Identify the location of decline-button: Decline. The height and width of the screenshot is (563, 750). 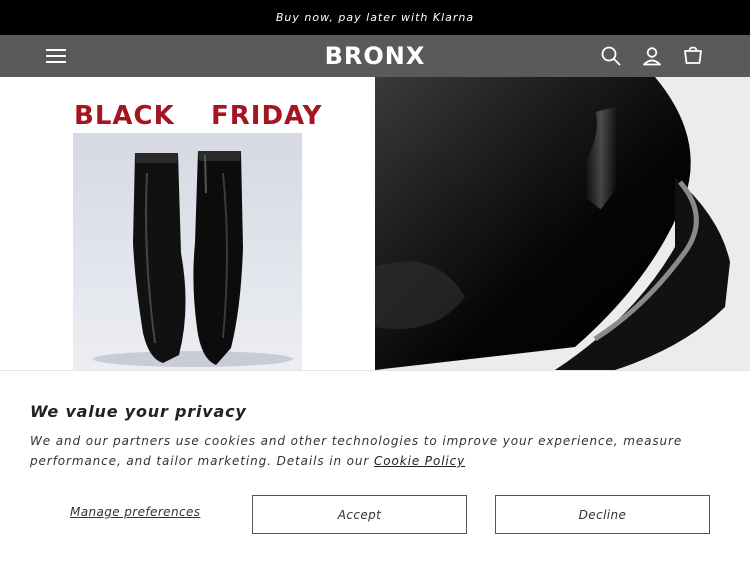
(602, 514).